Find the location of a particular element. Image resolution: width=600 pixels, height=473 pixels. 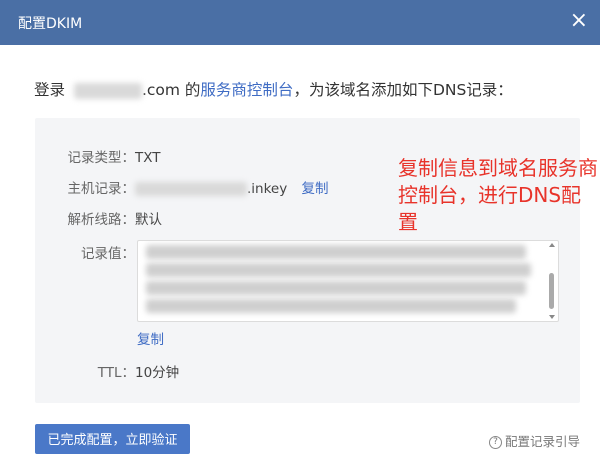

red-annotation: 复制信息到域名服务商控制台，进行DNS配置 is located at coordinates (498, 195).